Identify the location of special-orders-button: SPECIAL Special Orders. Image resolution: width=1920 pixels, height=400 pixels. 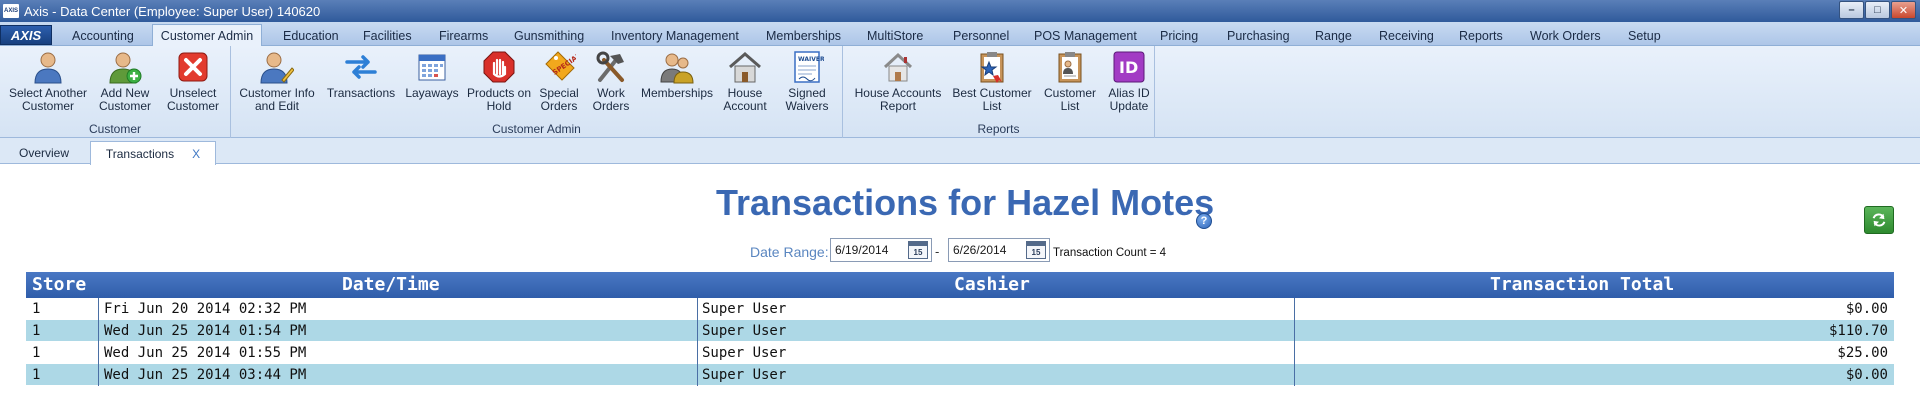
(559, 81).